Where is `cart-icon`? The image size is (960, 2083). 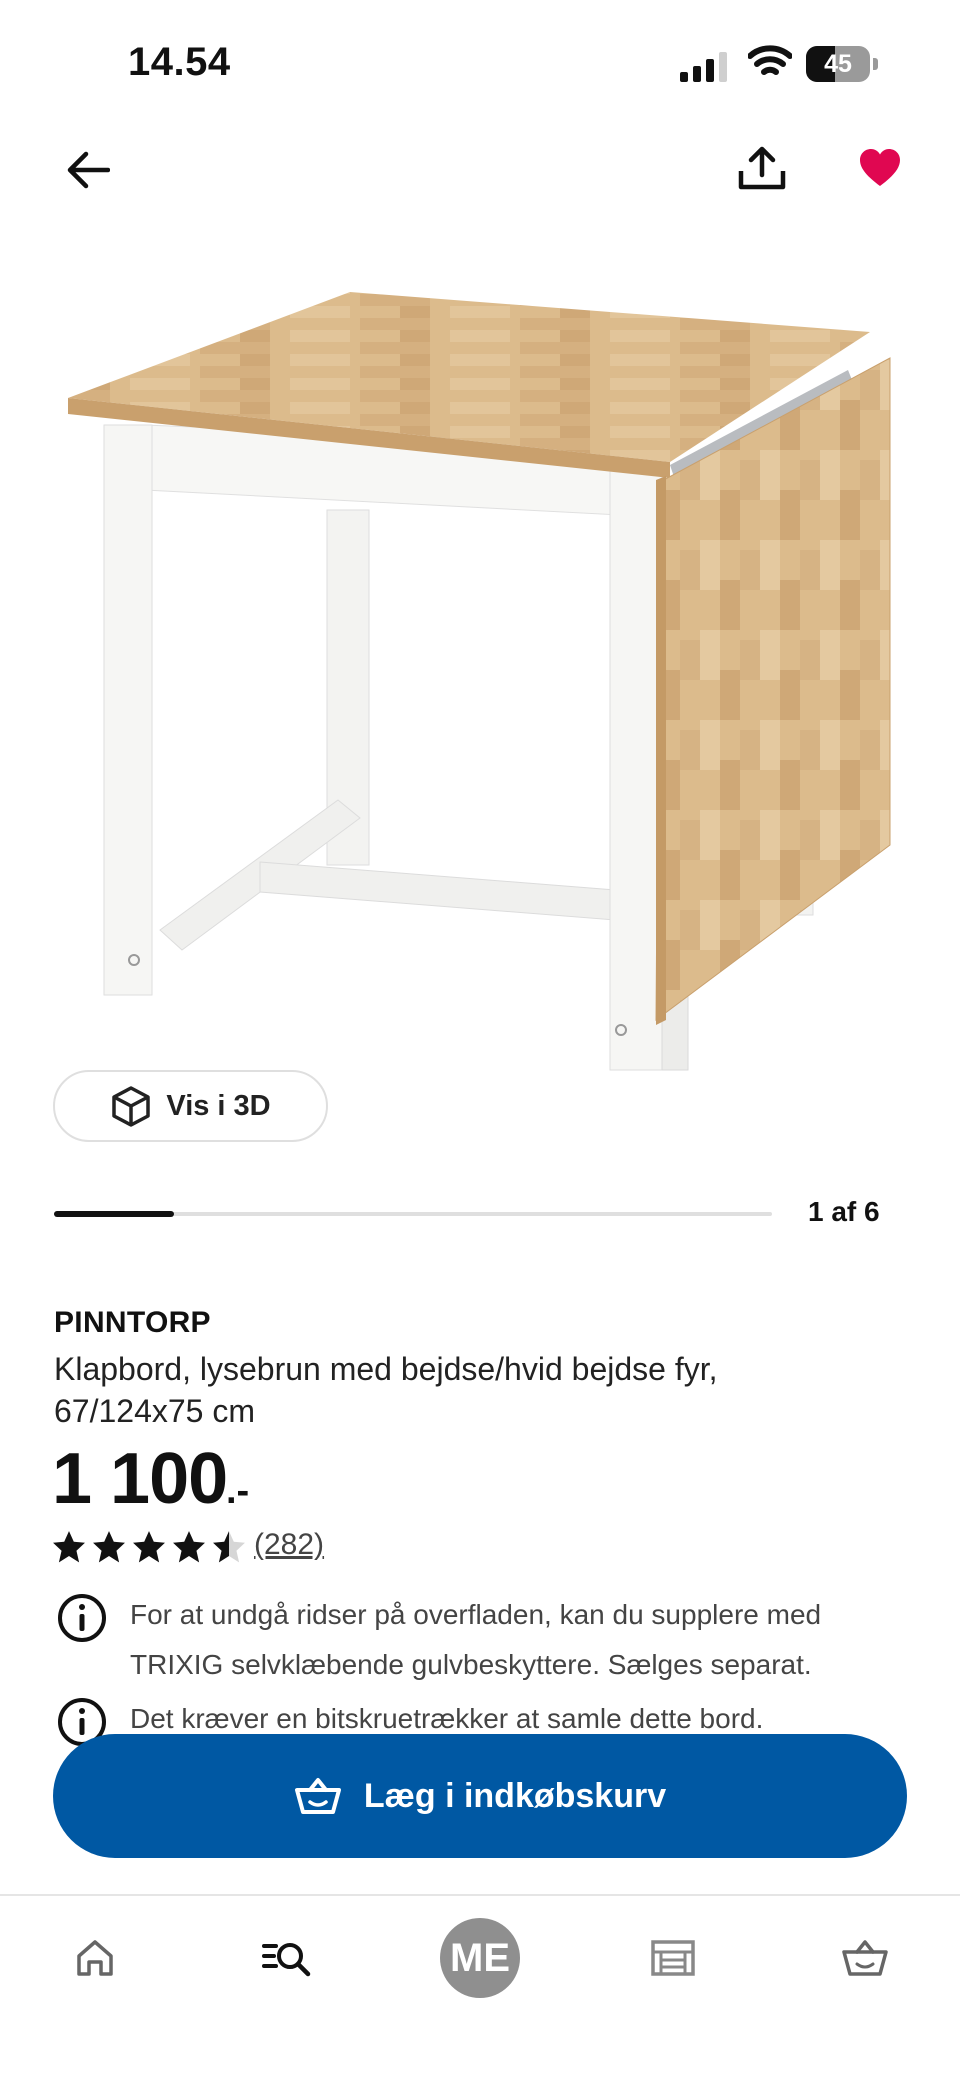 cart-icon is located at coordinates (865, 1958).